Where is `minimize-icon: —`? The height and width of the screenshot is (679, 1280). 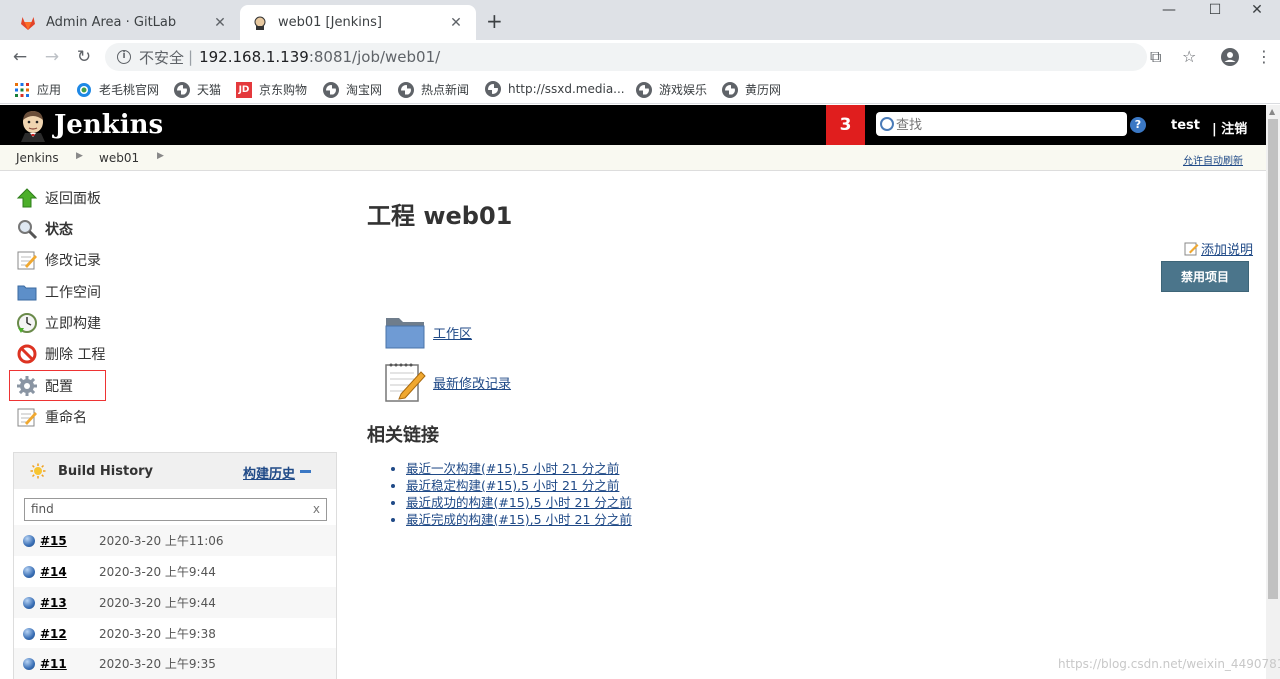
minimize-icon: — is located at coordinates (1169, 10).